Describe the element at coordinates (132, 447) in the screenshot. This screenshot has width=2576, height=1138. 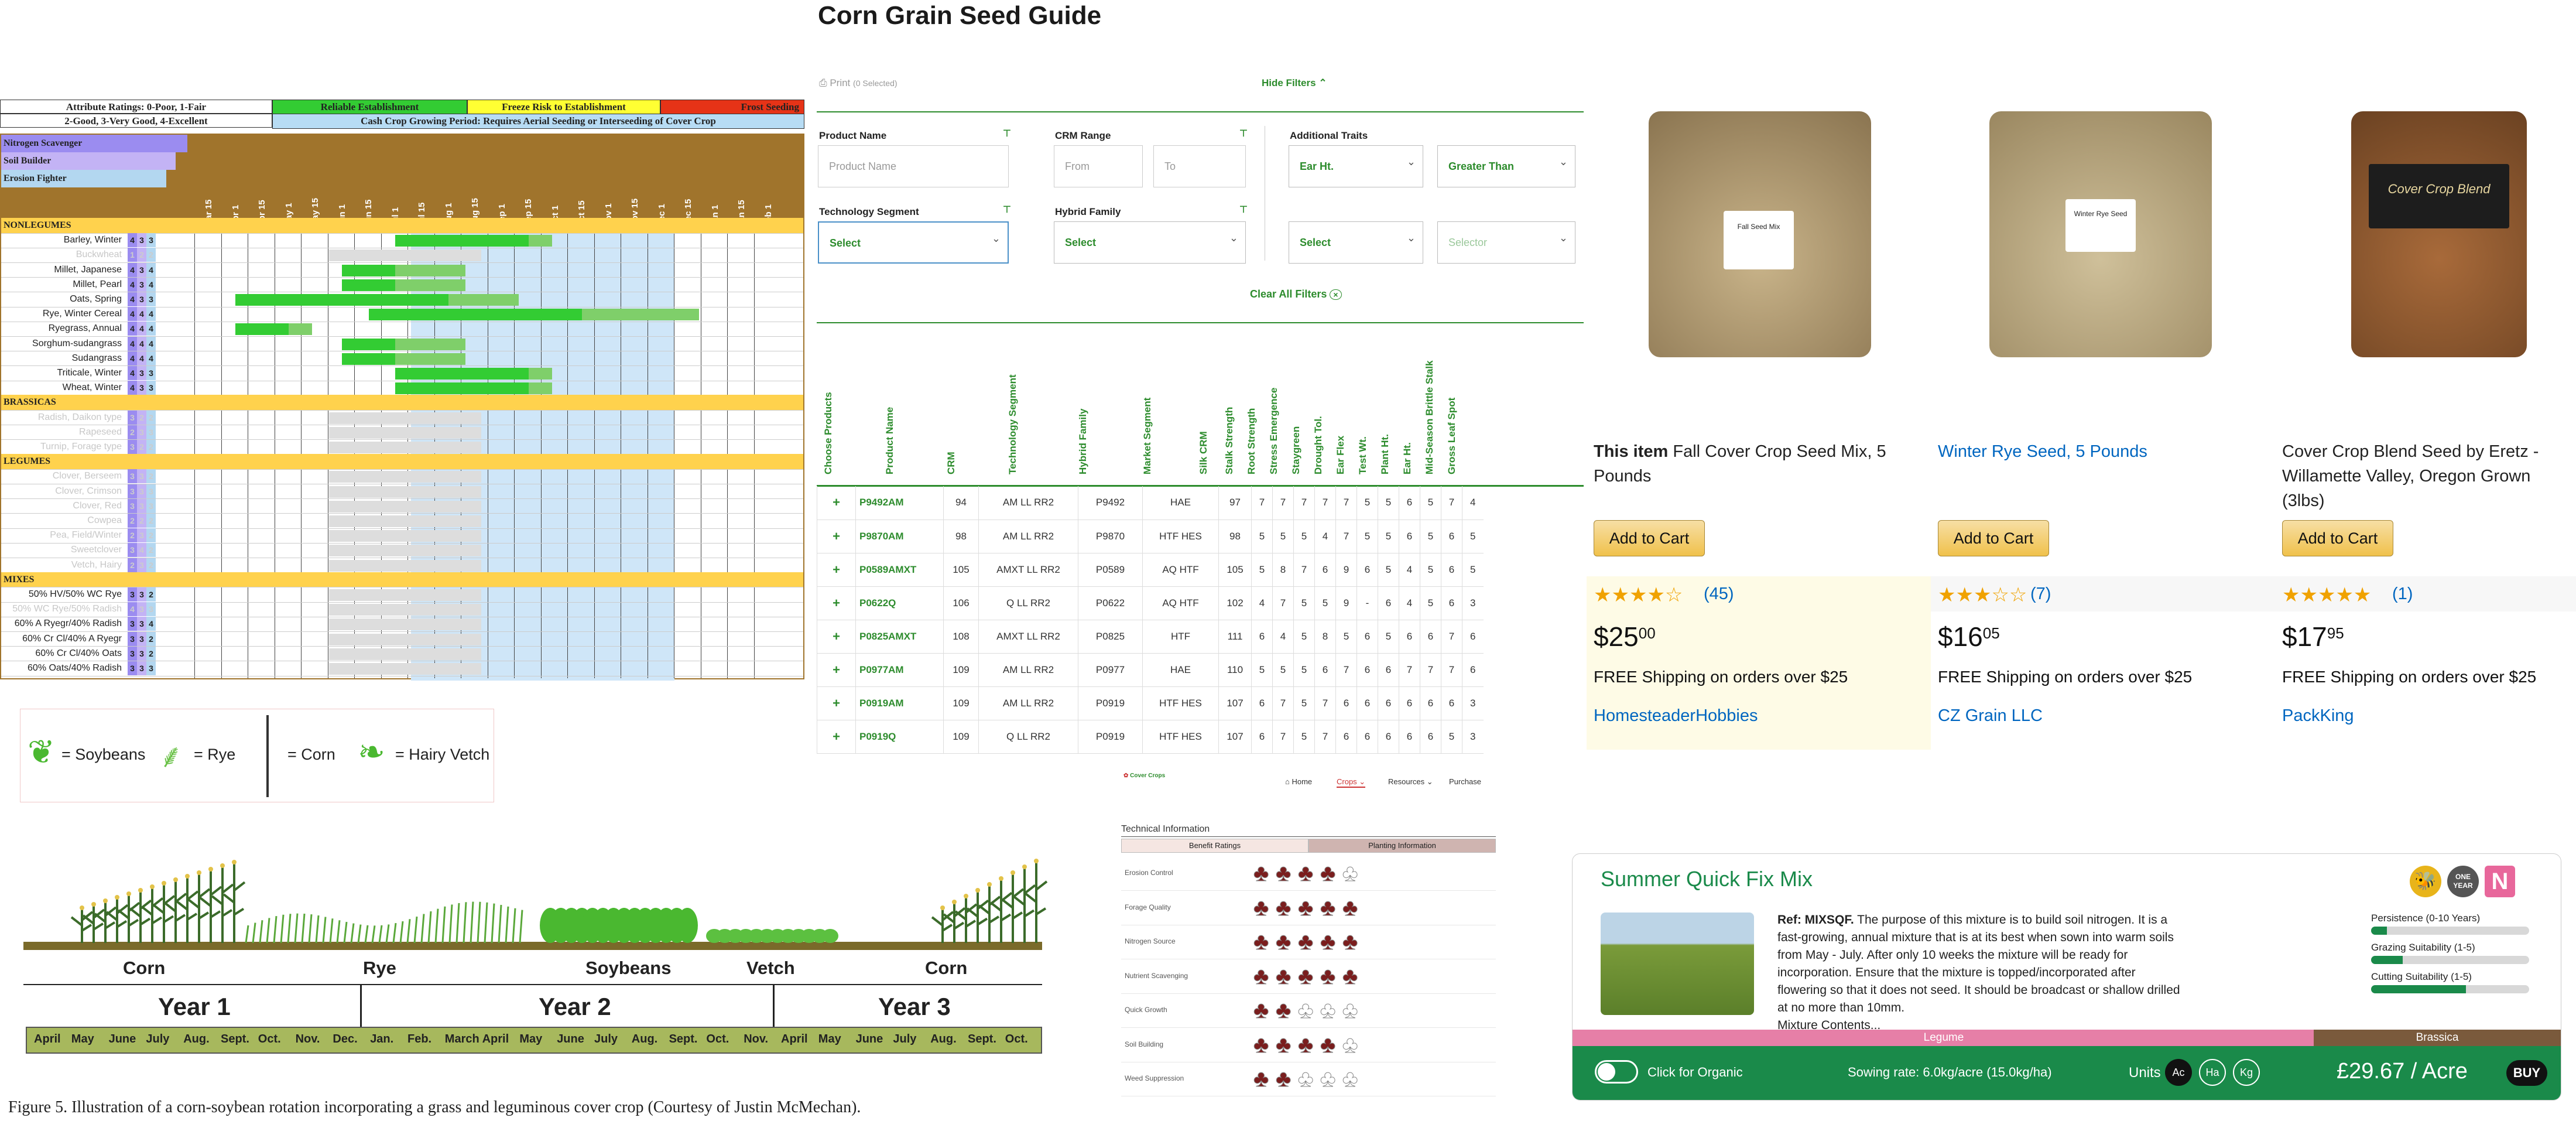
I see `rating-cell: 3` at that location.